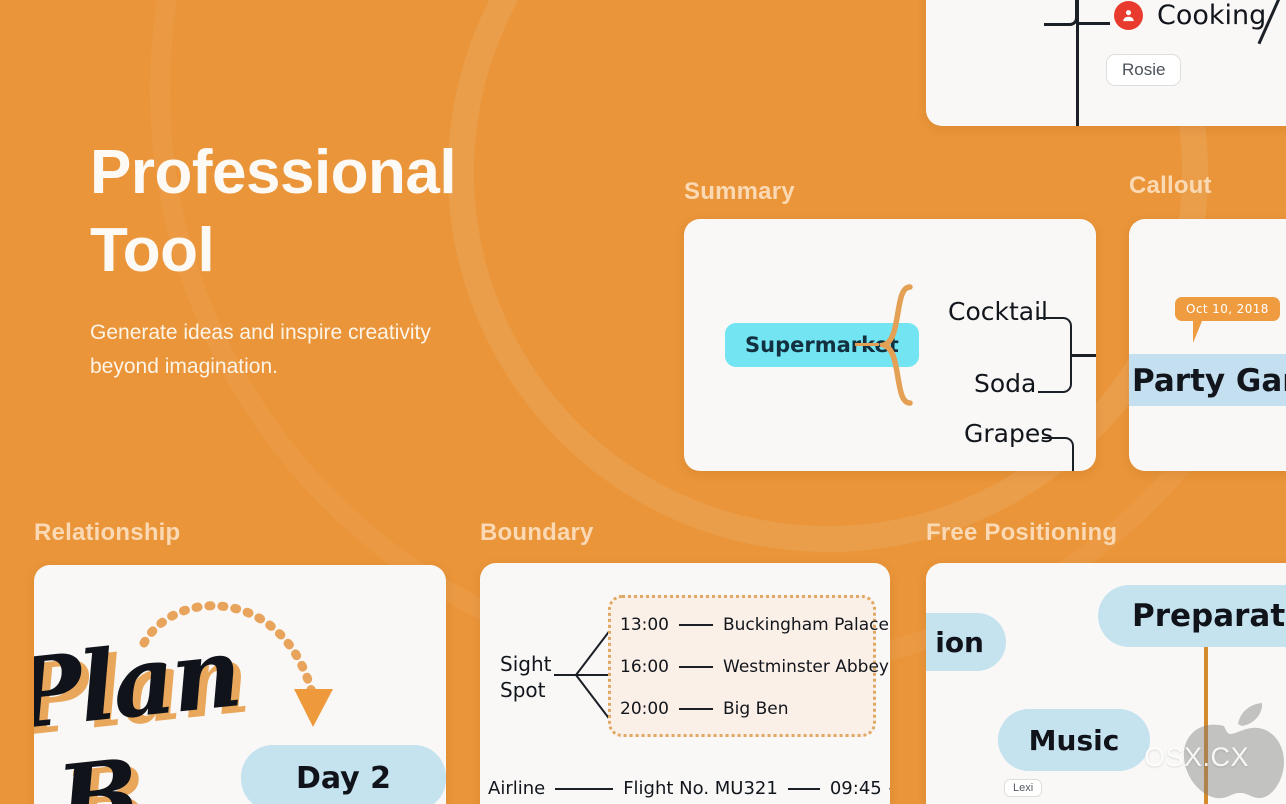 Image resolution: width=1286 pixels, height=804 pixels. I want to click on page-title-line-1: Professional, so click(273, 172).